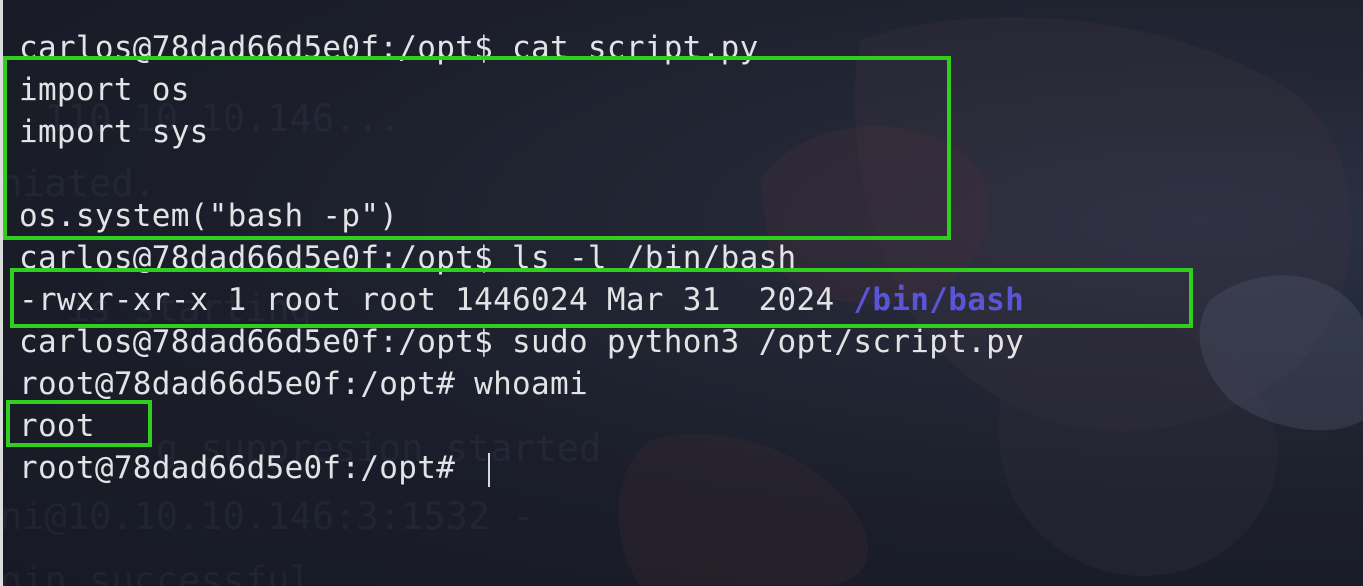 The image size is (1363, 586). I want to click on terminal-line-whoami: root@78dad66d5e0f:/opt# whoami, so click(303, 384).